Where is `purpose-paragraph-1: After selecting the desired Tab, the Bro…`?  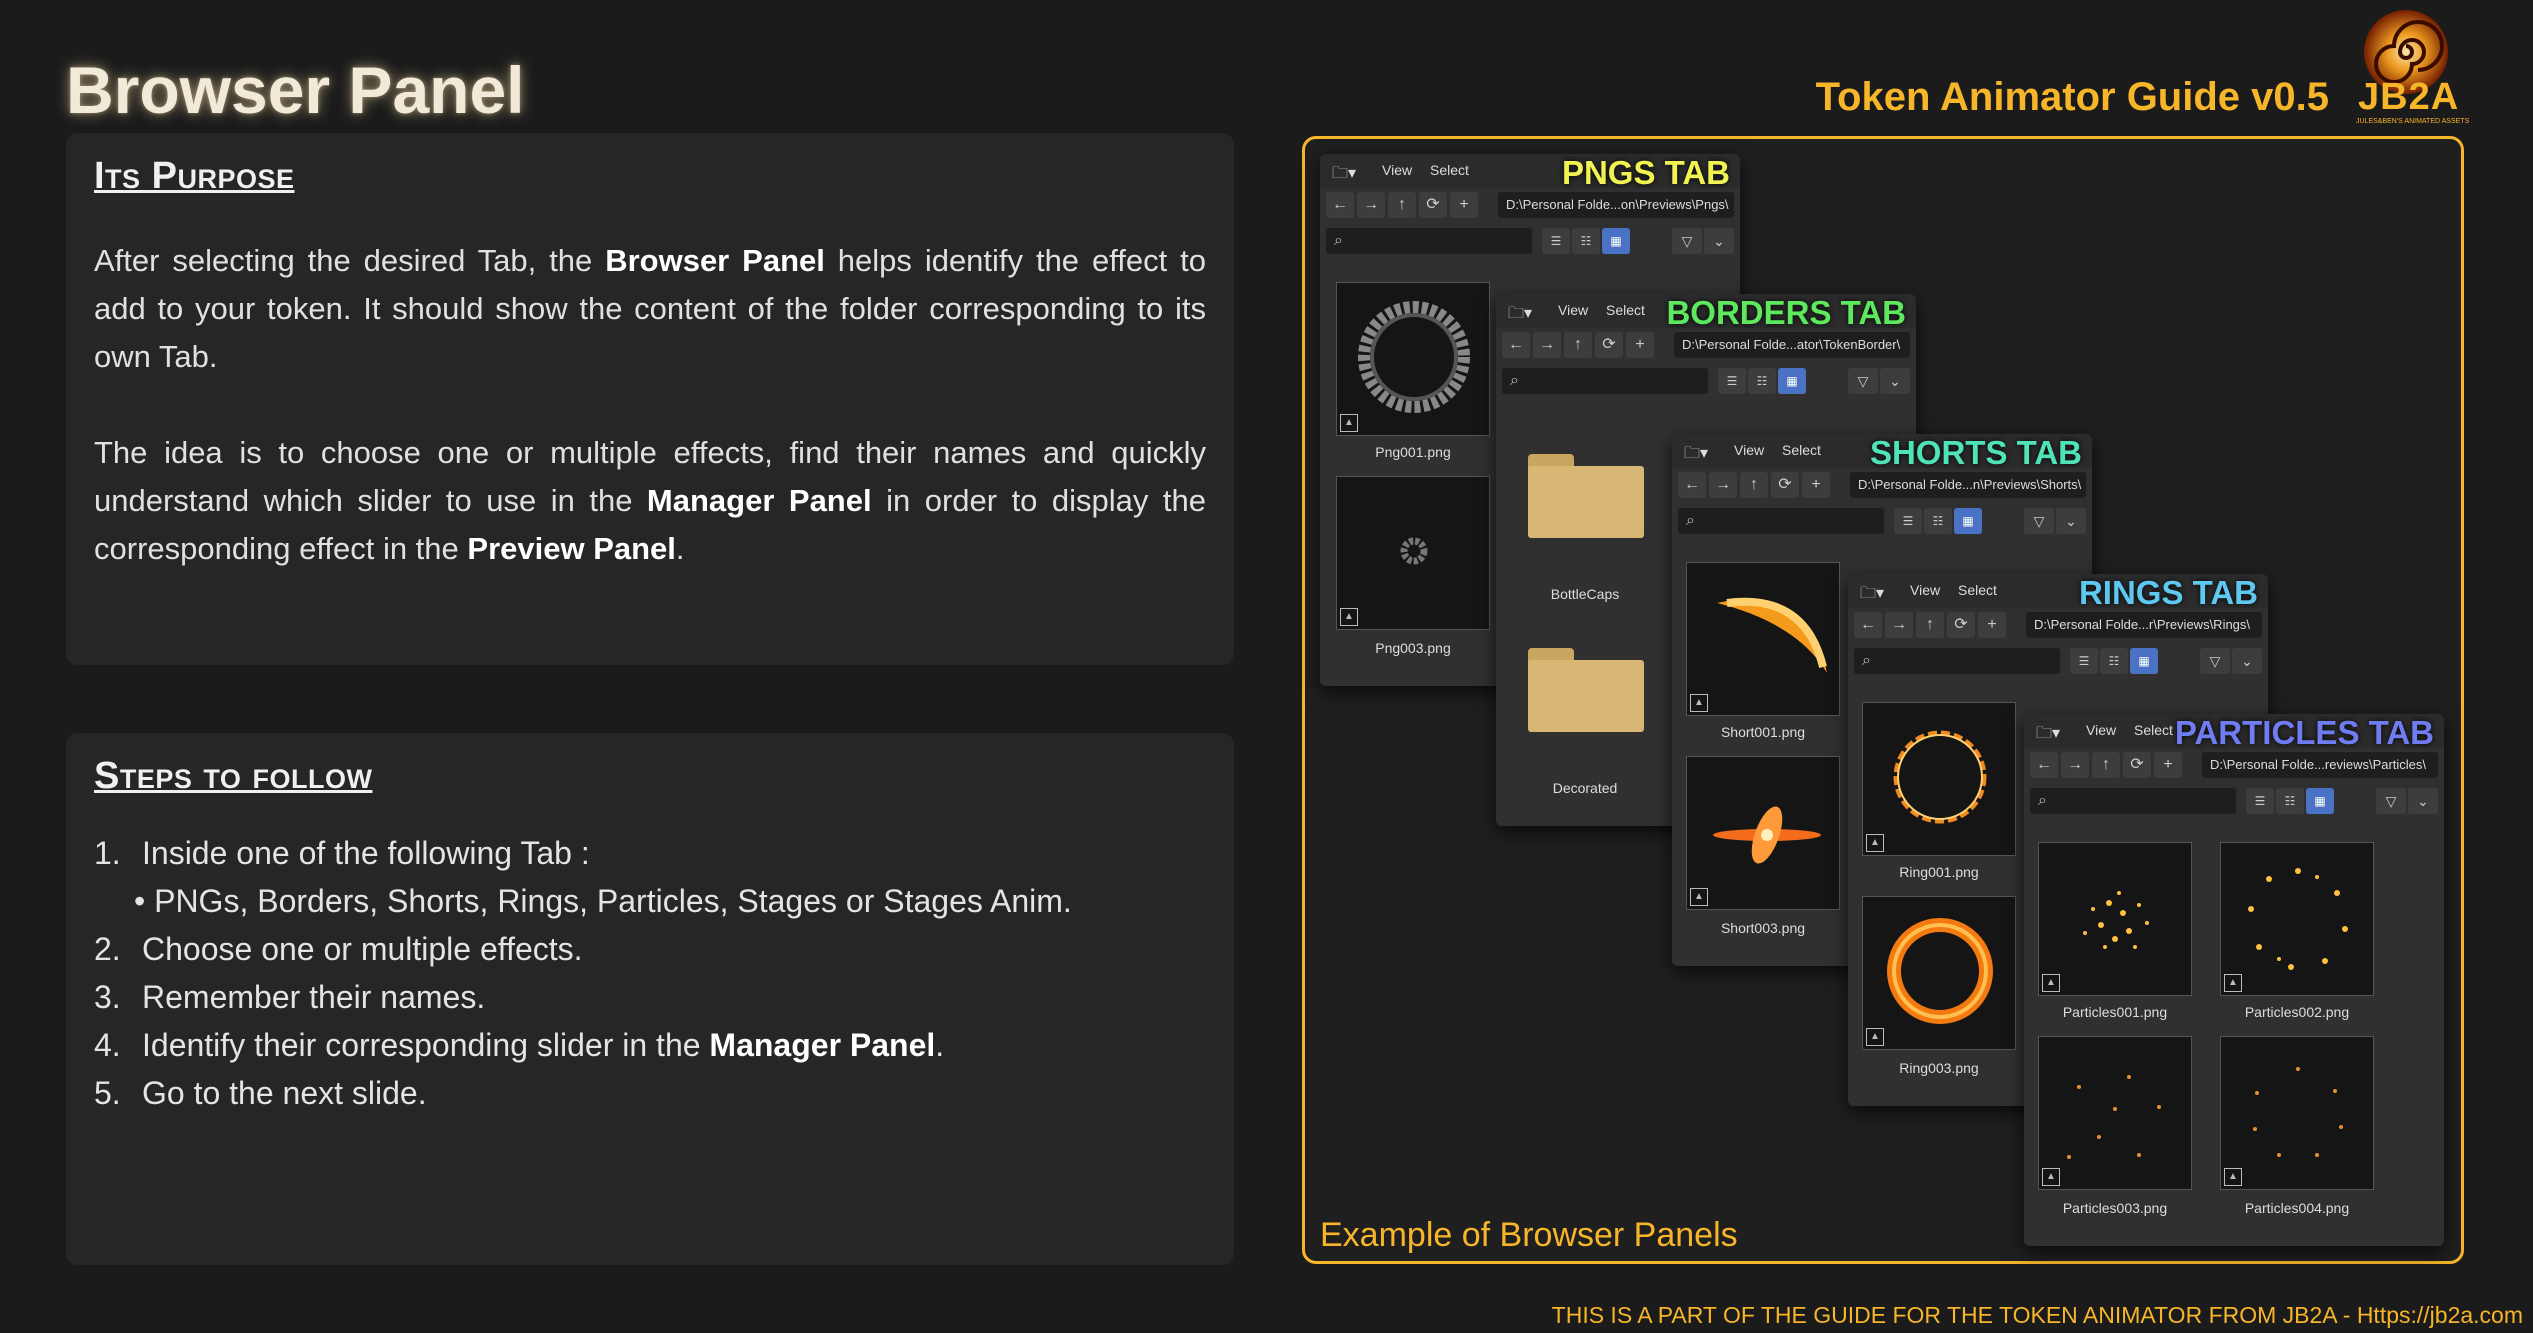
purpose-paragraph-1: After selecting the desired Tab, the Bro… is located at coordinates (650, 308).